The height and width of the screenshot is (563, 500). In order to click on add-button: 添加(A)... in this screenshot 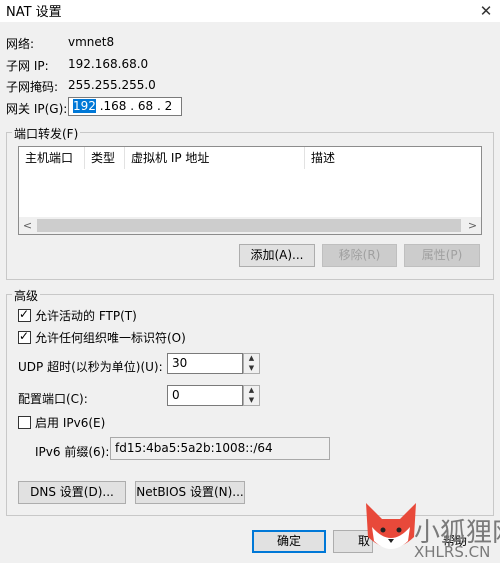, I will do `click(277, 255)`.